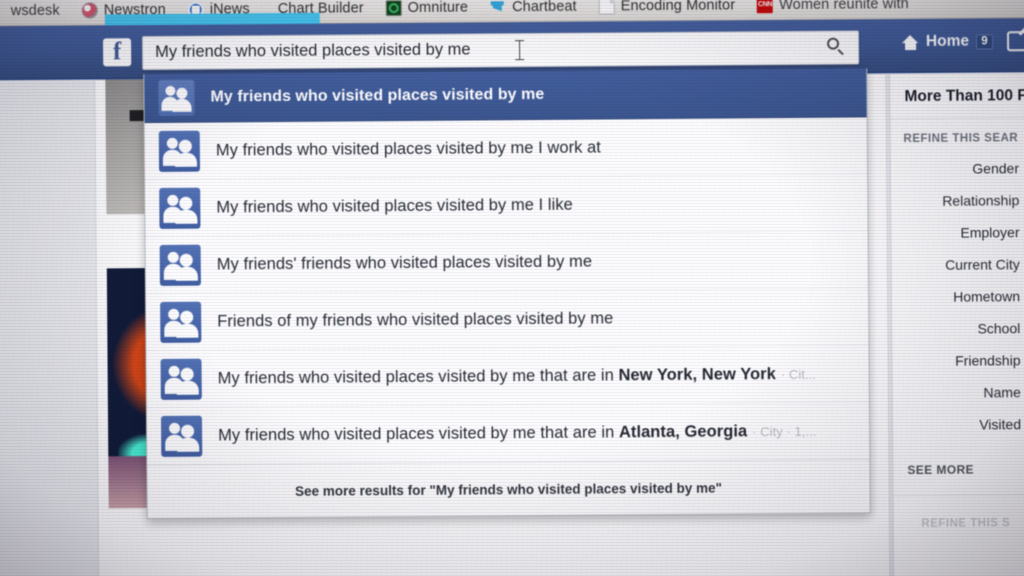 Image resolution: width=1024 pixels, height=576 pixels. I want to click on search-box, so click(500, 50).